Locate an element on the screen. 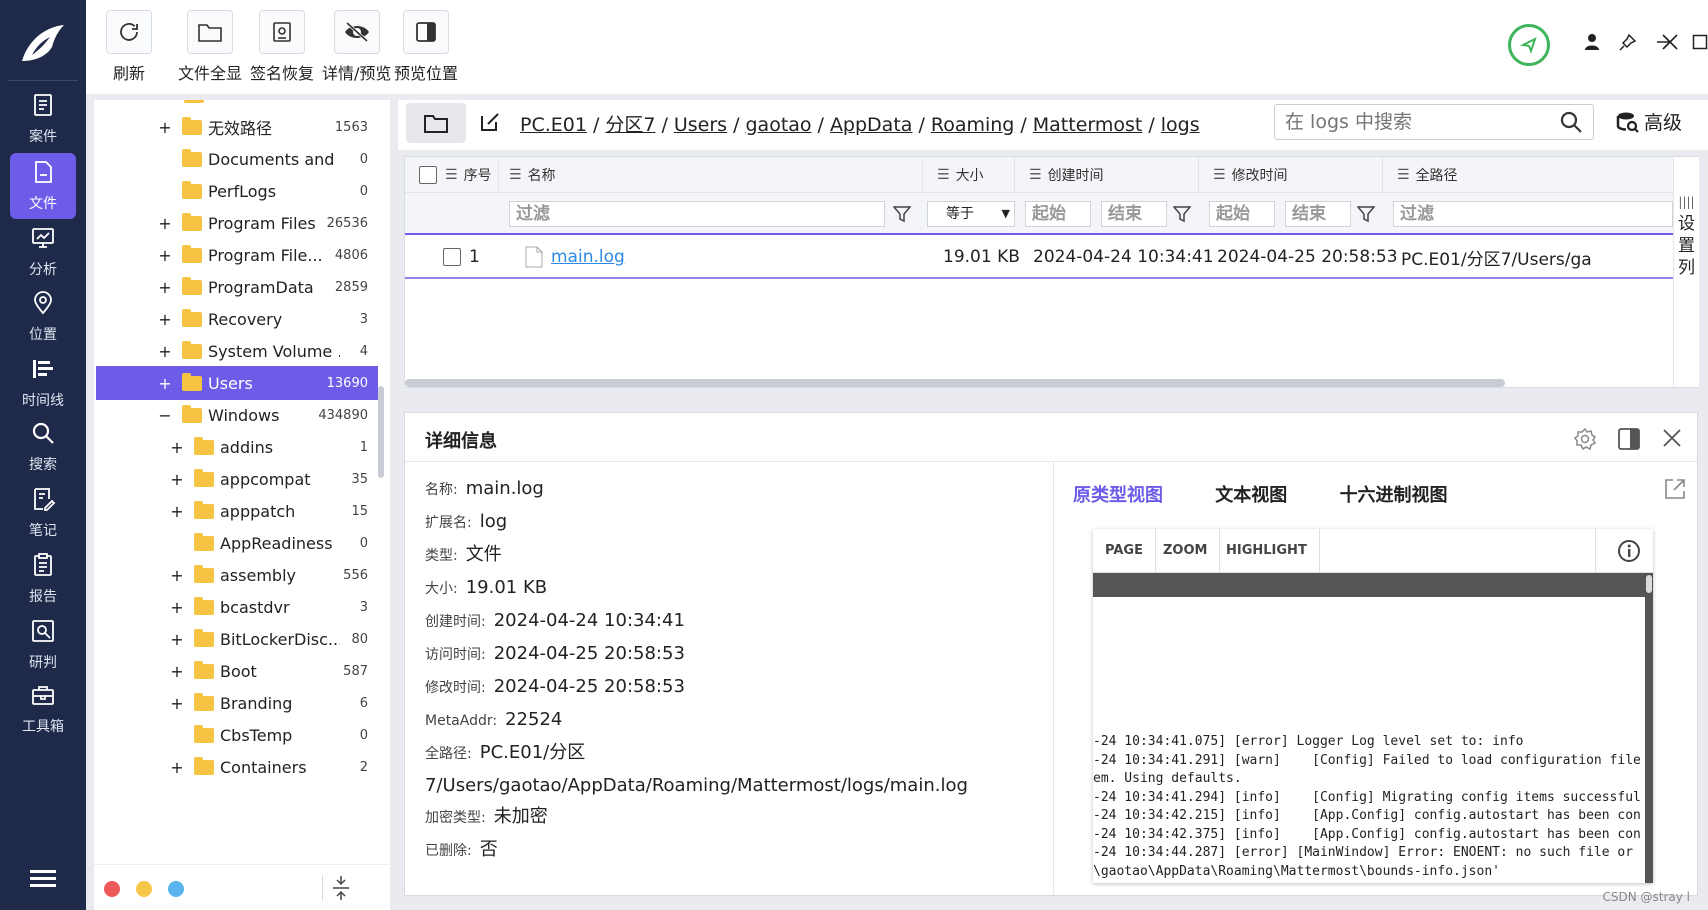  yellow-dot-icon is located at coordinates (144, 889).